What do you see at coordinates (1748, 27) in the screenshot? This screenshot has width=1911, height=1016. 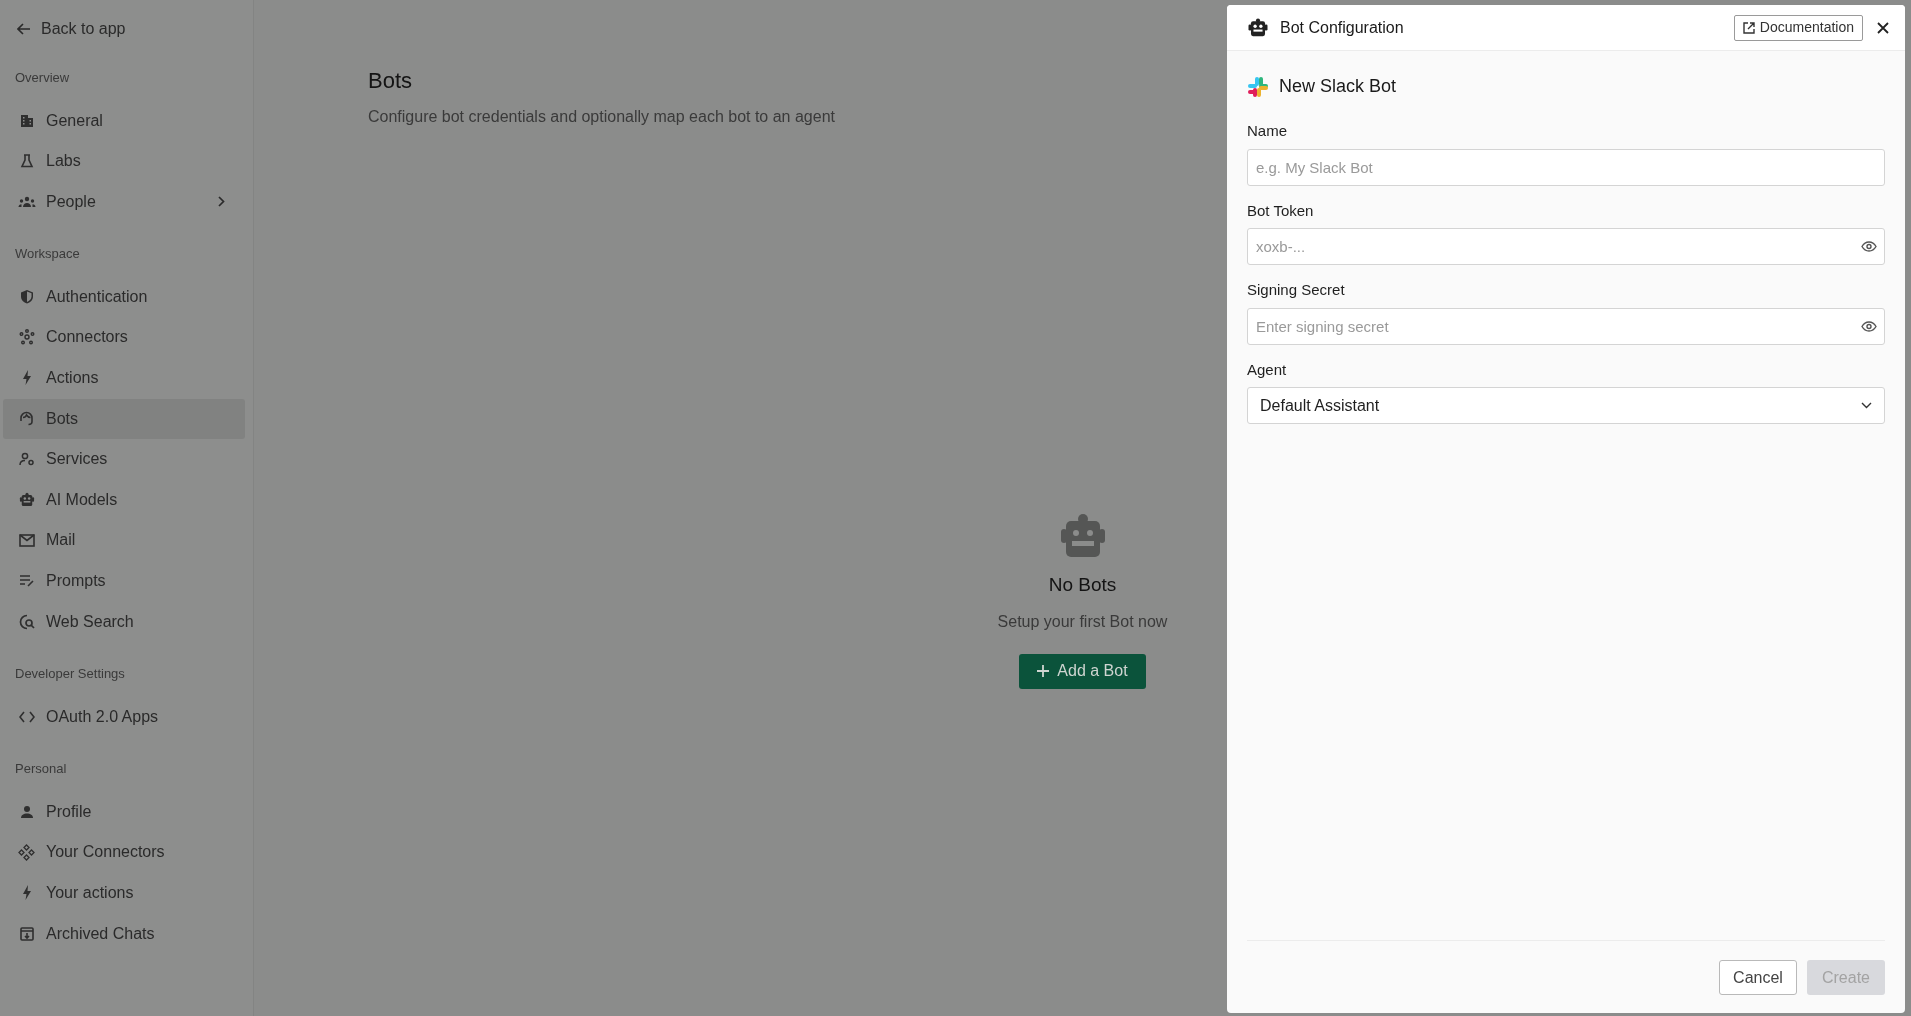 I see `external-link-icon` at bounding box center [1748, 27].